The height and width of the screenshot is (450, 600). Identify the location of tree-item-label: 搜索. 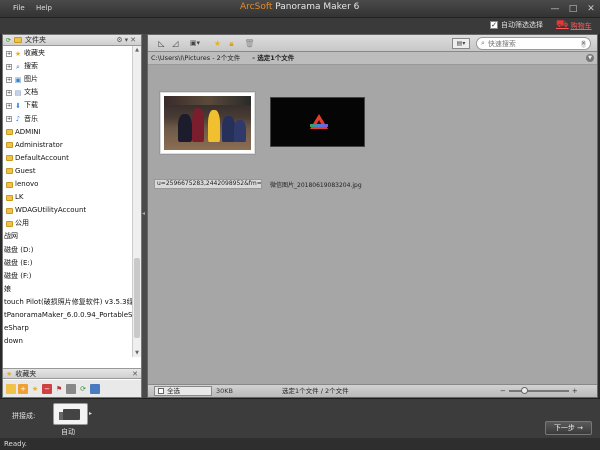
(31, 66).